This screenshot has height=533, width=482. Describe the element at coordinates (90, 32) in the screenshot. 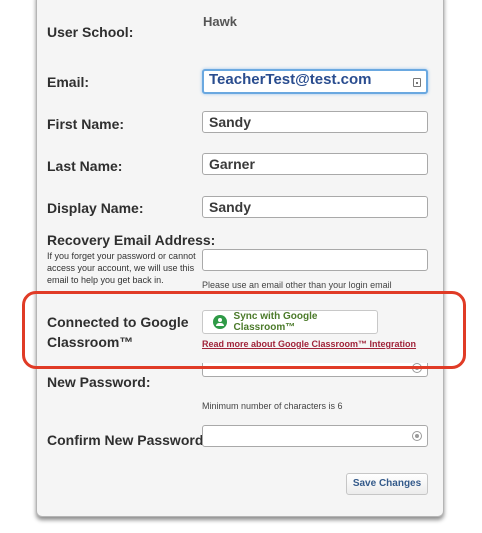

I see `school-label: User School:` at that location.